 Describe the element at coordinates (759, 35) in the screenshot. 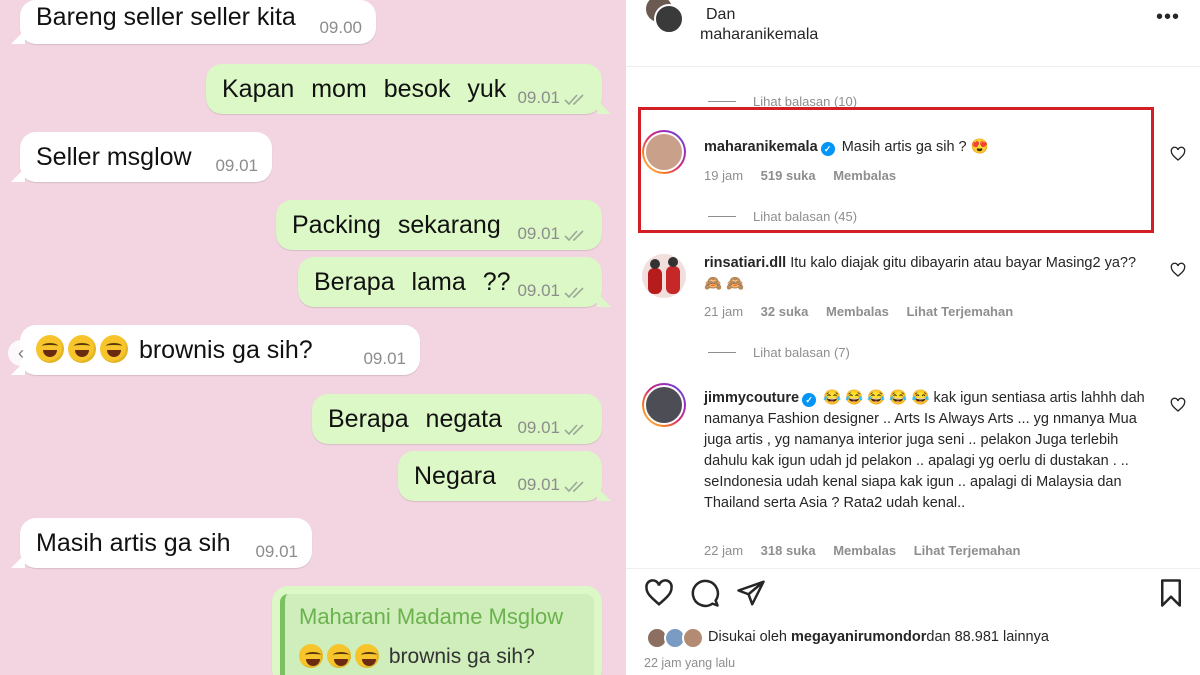

I see `header-username: maharanikemala` at that location.